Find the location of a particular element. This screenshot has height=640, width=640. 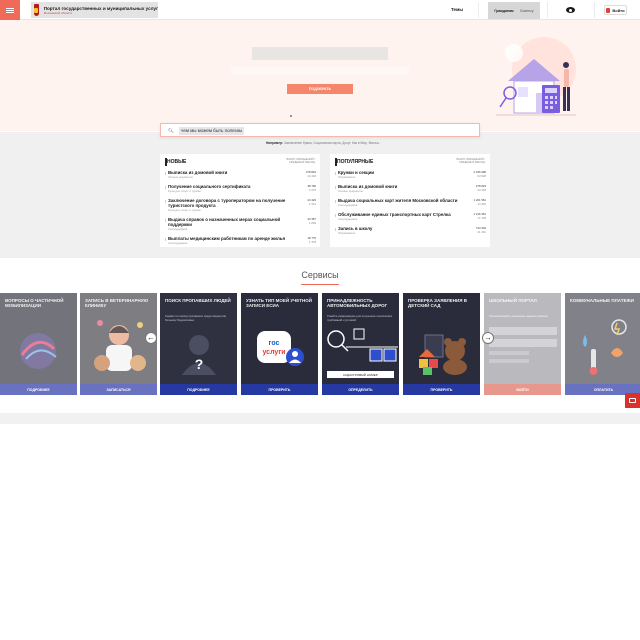

gosuslugi-icon: гос услуги is located at coordinates (280, 348).